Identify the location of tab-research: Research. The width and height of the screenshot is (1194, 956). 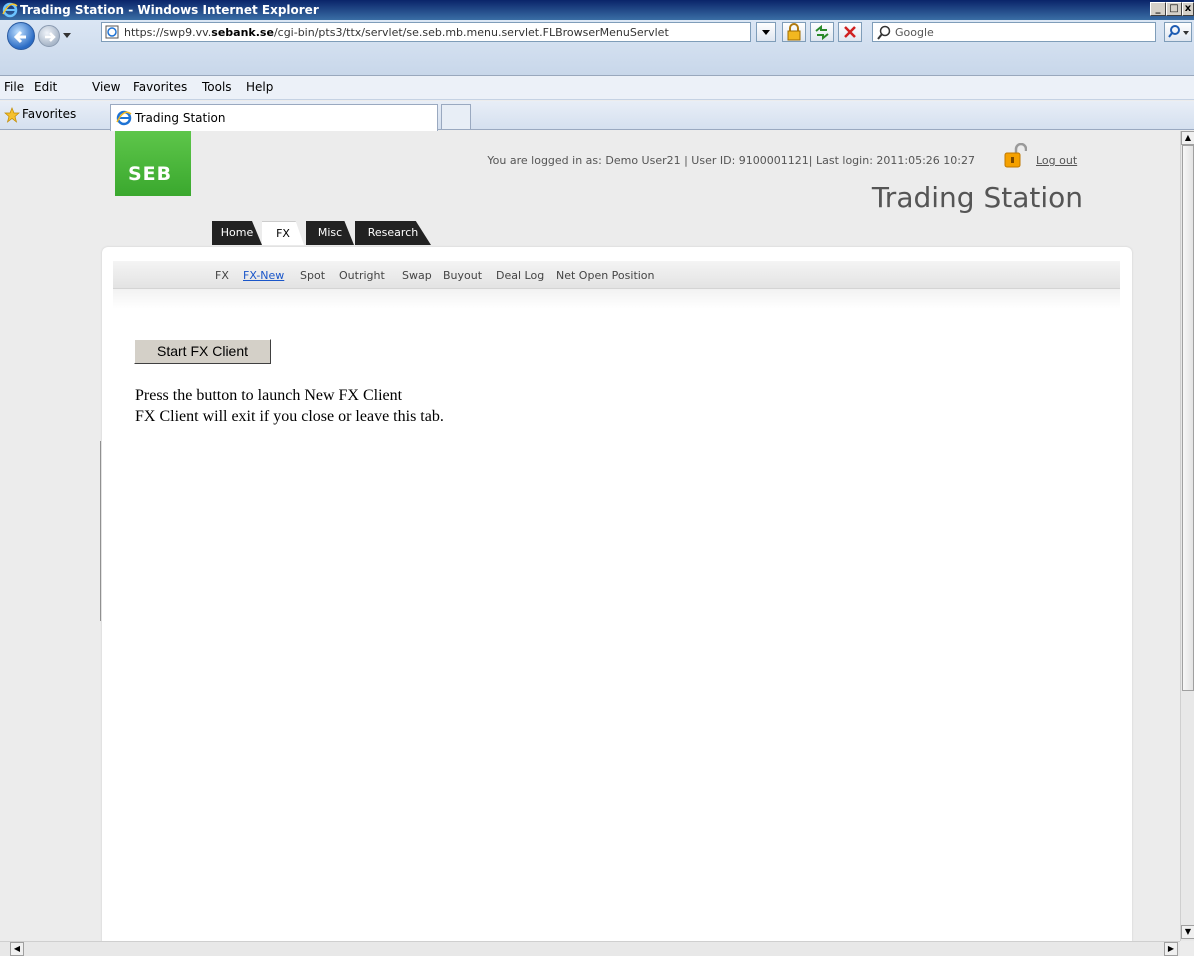
(393, 233).